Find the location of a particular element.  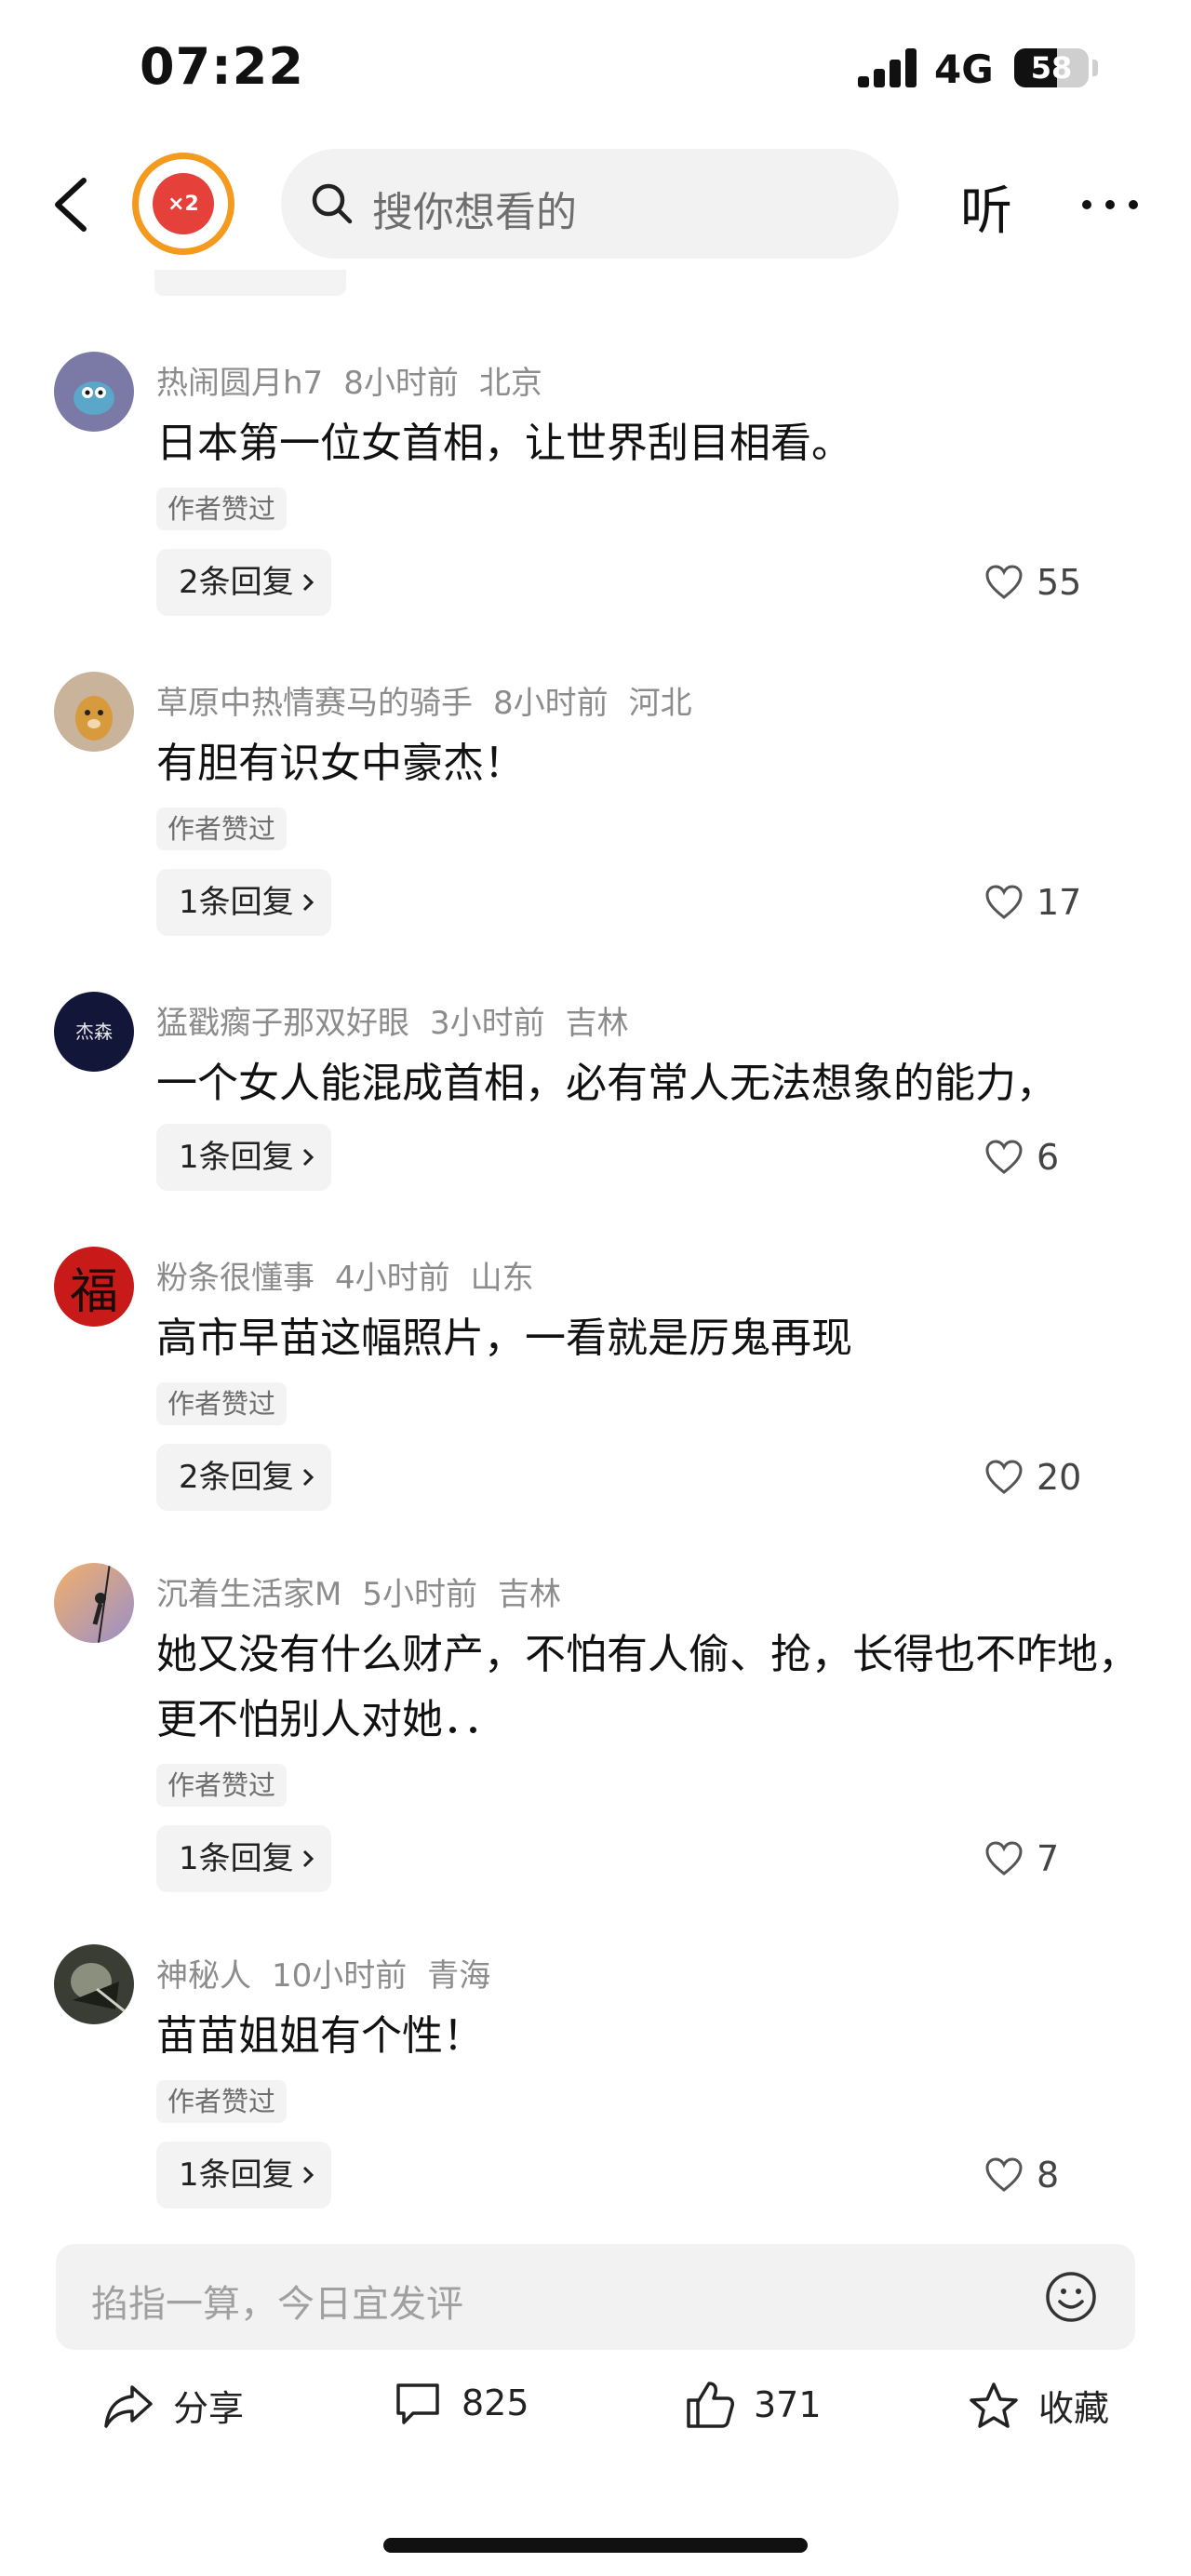

share-icon is located at coordinates (128, 2406).